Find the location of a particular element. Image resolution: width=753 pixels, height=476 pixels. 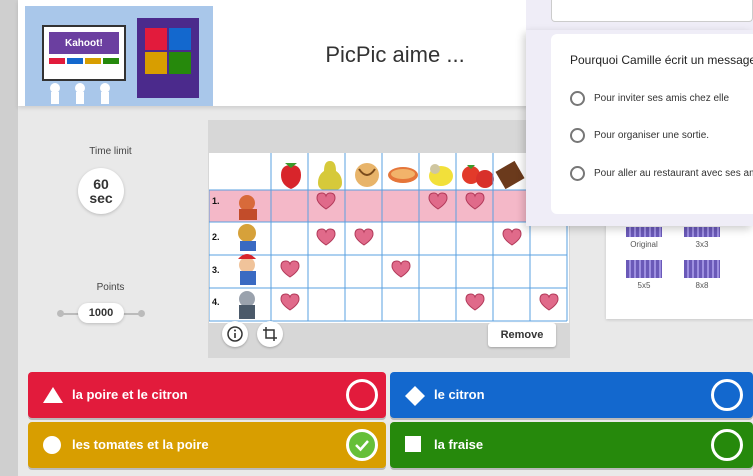

points-slider-dot-right is located at coordinates (141, 313).